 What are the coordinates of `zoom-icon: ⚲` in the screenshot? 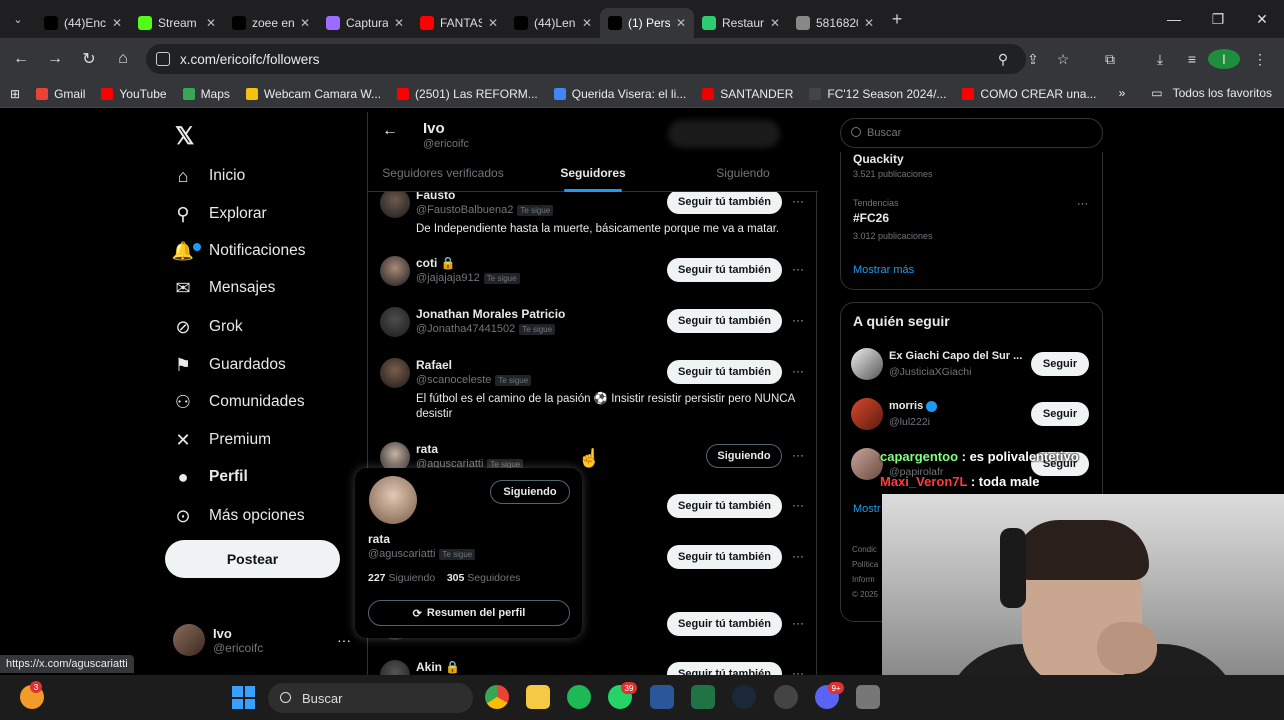 It's located at (1003, 59).